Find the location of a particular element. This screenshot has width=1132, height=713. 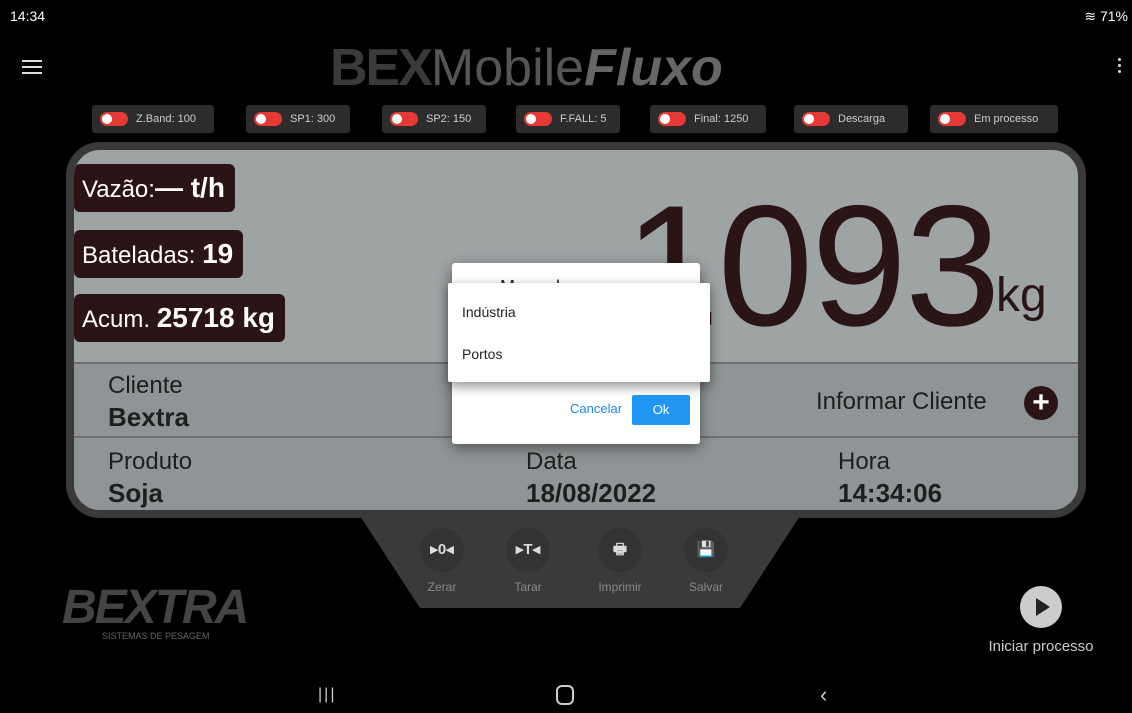

client-label: Cliente is located at coordinates (145, 385).